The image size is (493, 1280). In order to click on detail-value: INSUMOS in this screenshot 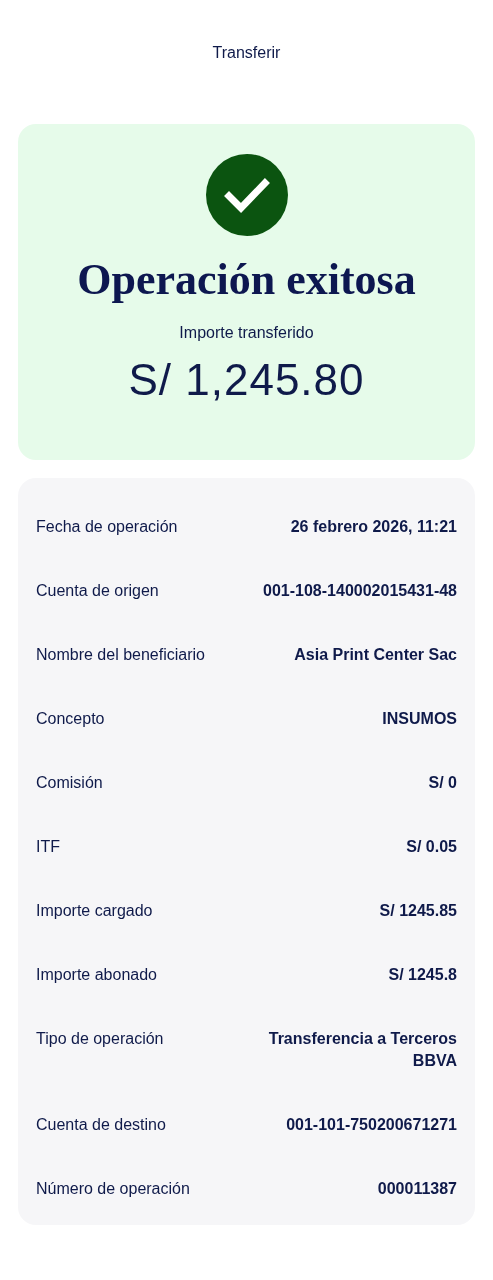, I will do `click(419, 719)`.